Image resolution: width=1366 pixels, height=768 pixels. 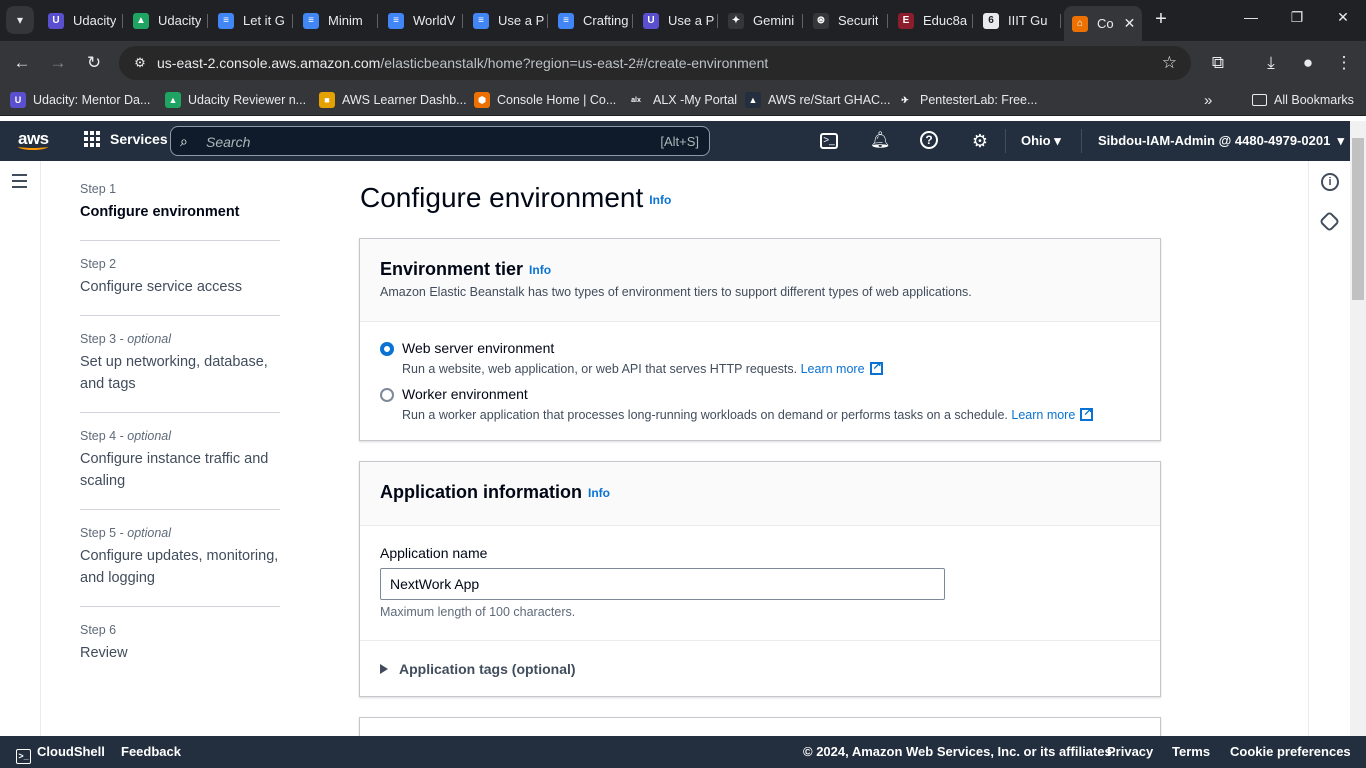 I want to click on more-bookmarks-icon: », so click(x=1208, y=100).